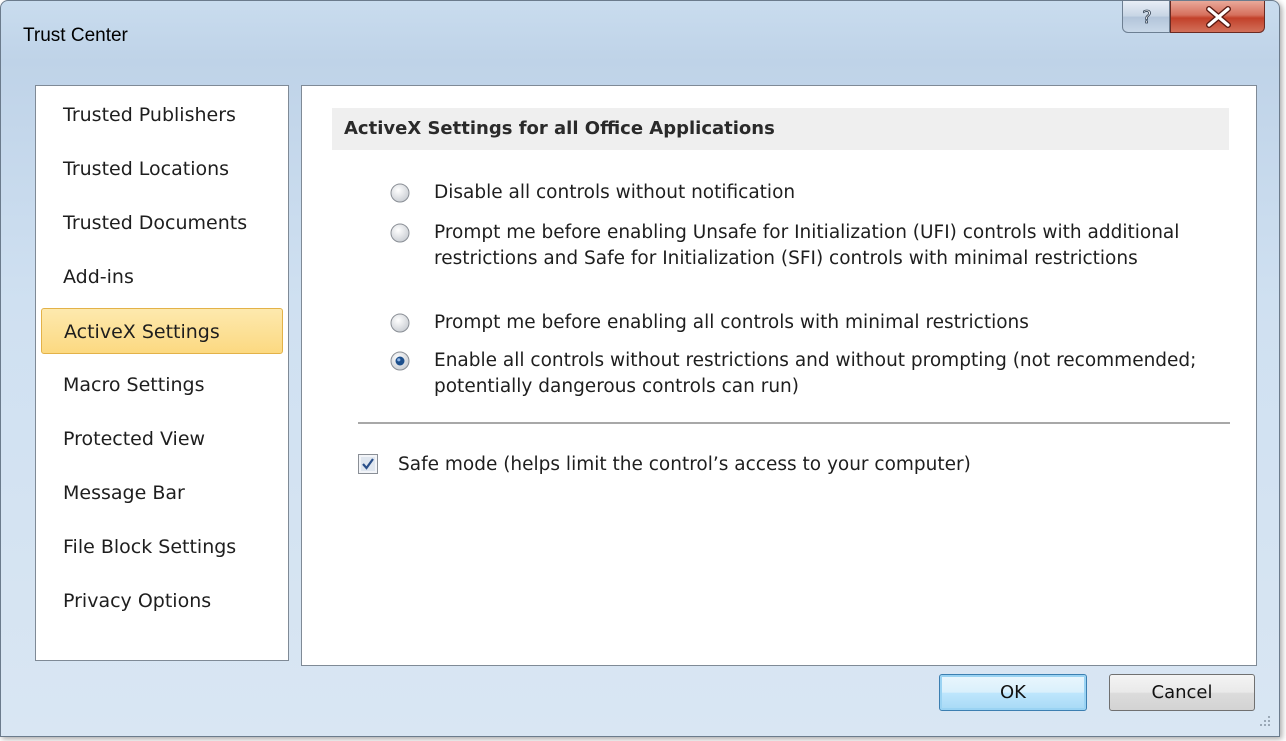 The width and height of the screenshot is (1286, 741). What do you see at coordinates (640, 37) in the screenshot?
I see `title-bar: Trust Center ?` at bounding box center [640, 37].